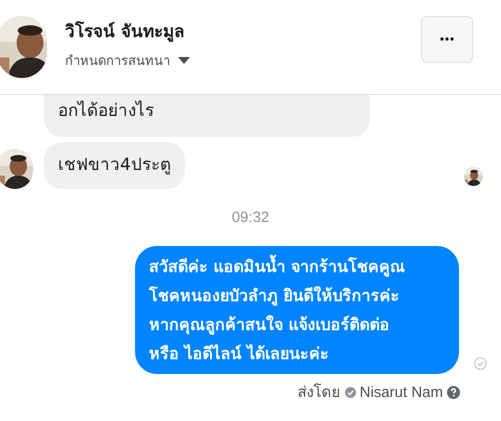 The height and width of the screenshot is (421, 501). I want to click on contact-name: วิโรจน์ จันทะมูล, so click(125, 32).